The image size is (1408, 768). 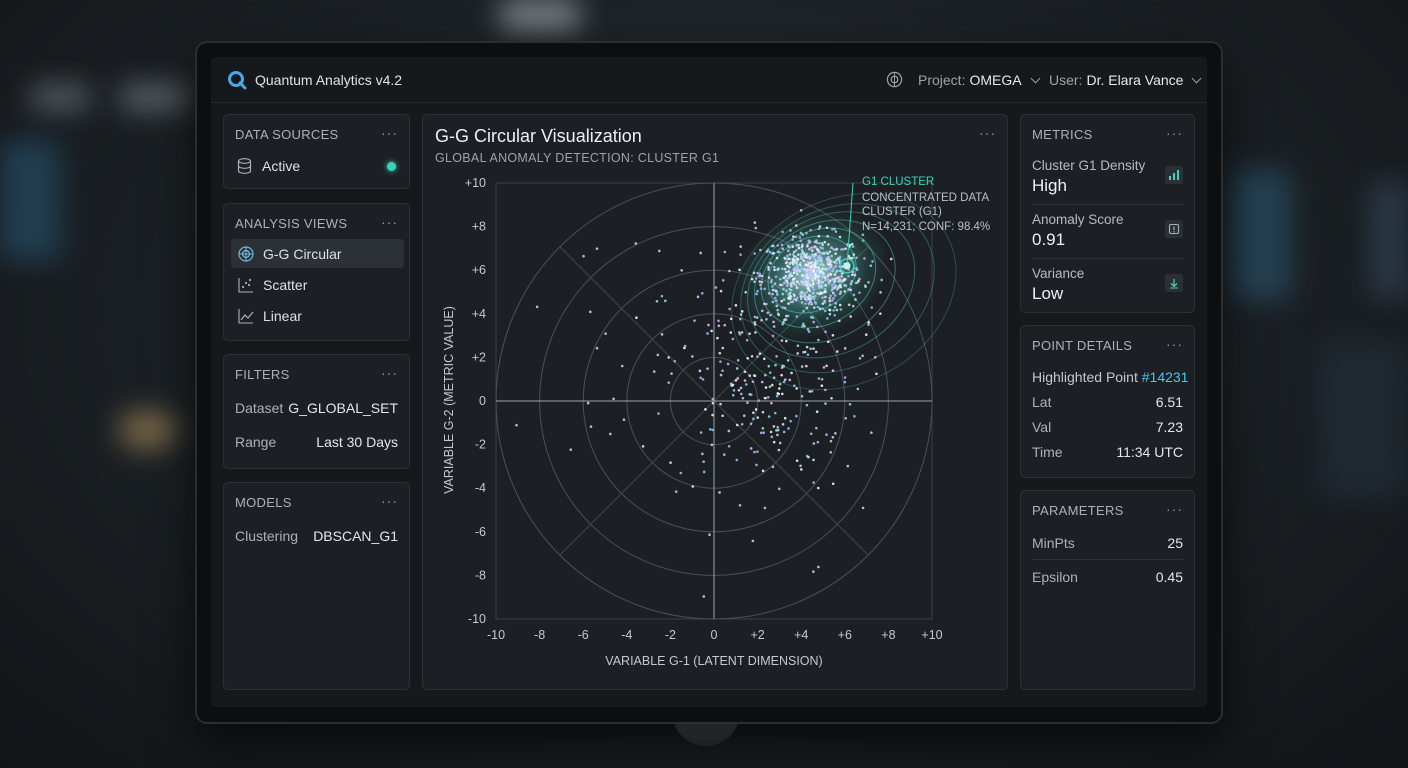 What do you see at coordinates (317, 315) in the screenshot?
I see `nav-item-linear: Linear` at bounding box center [317, 315].